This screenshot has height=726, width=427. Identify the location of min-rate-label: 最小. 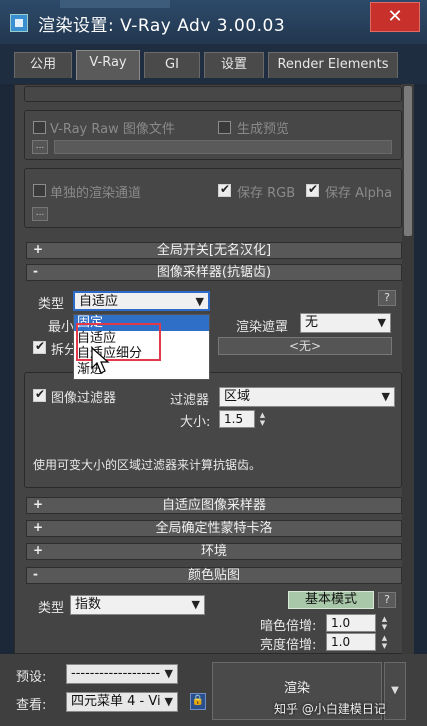
(61, 327).